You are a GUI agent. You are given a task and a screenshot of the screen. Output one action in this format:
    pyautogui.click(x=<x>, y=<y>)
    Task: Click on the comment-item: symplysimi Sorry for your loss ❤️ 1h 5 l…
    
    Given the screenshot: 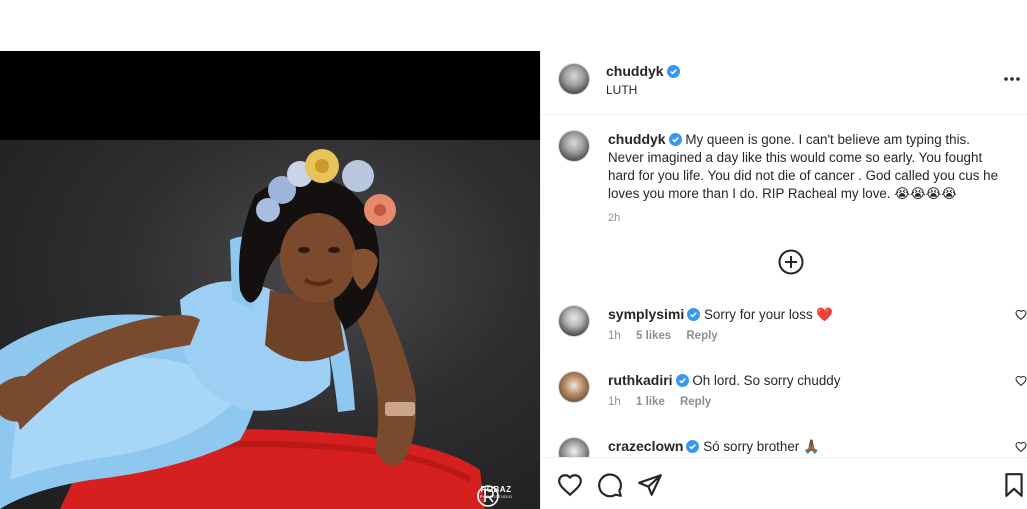 What is the action you would take?
    pyautogui.click(x=784, y=335)
    